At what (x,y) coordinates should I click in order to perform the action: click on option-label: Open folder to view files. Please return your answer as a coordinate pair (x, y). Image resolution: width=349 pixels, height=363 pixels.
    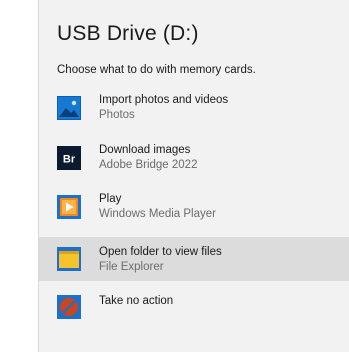
    Looking at the image, I should click on (160, 252).